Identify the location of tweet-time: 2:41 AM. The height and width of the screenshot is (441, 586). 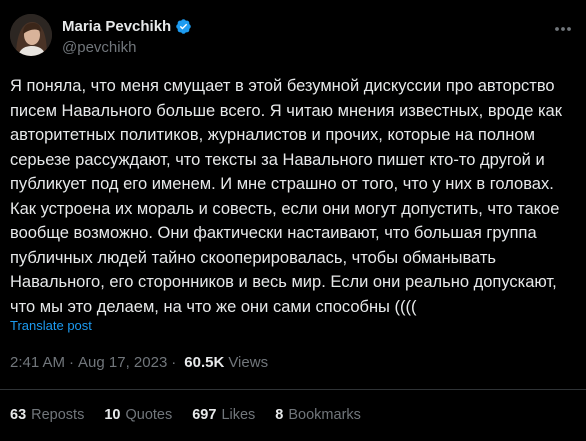
(37, 362).